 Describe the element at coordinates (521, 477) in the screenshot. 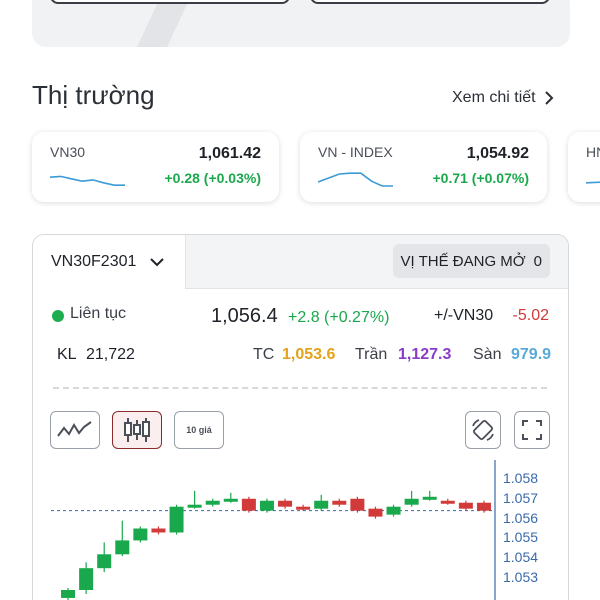

I see `y-axis-tick-label: 1.058` at that location.